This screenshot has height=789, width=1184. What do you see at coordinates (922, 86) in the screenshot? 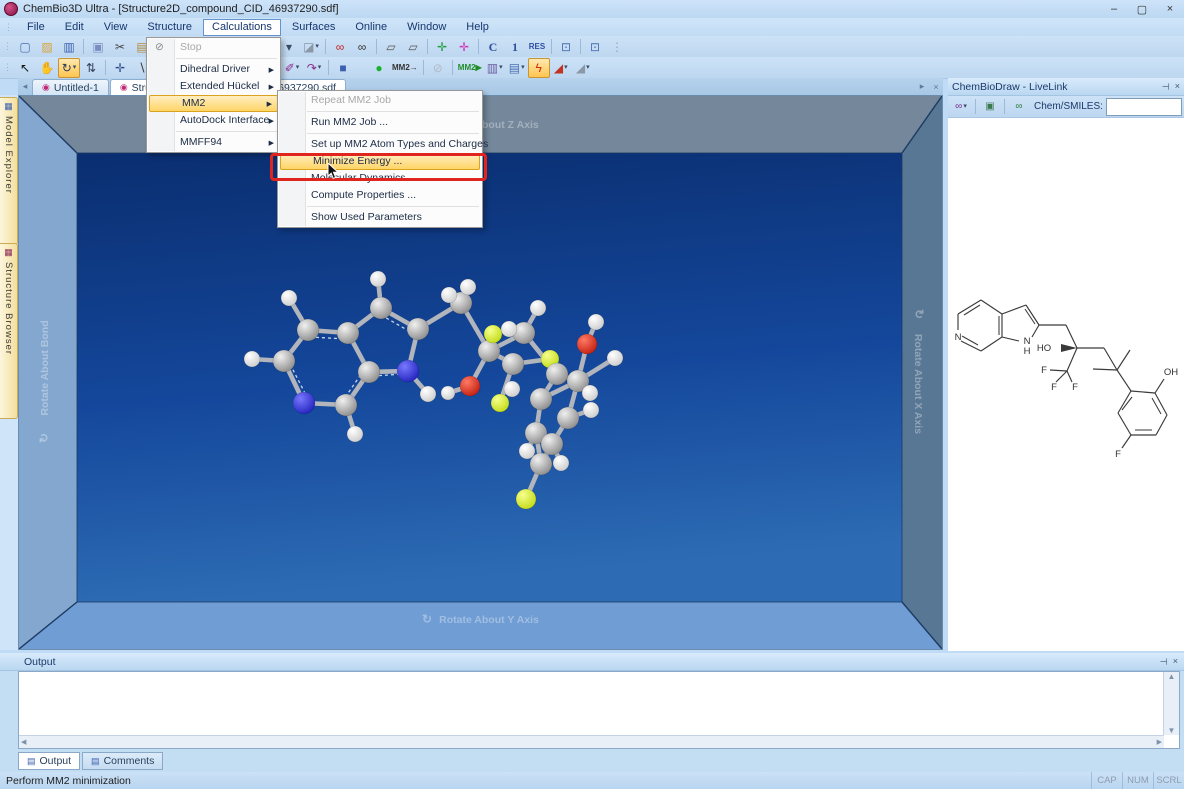
I see `tab-scroll-right-icon: ▸` at bounding box center [922, 86].